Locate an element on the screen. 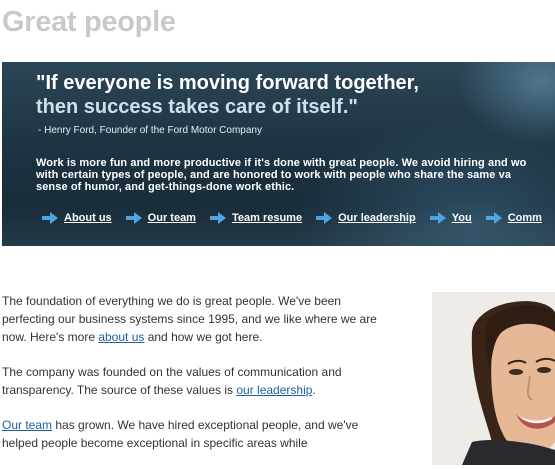  quote-line-2: then success takes care of itself." is located at coordinates (197, 107).